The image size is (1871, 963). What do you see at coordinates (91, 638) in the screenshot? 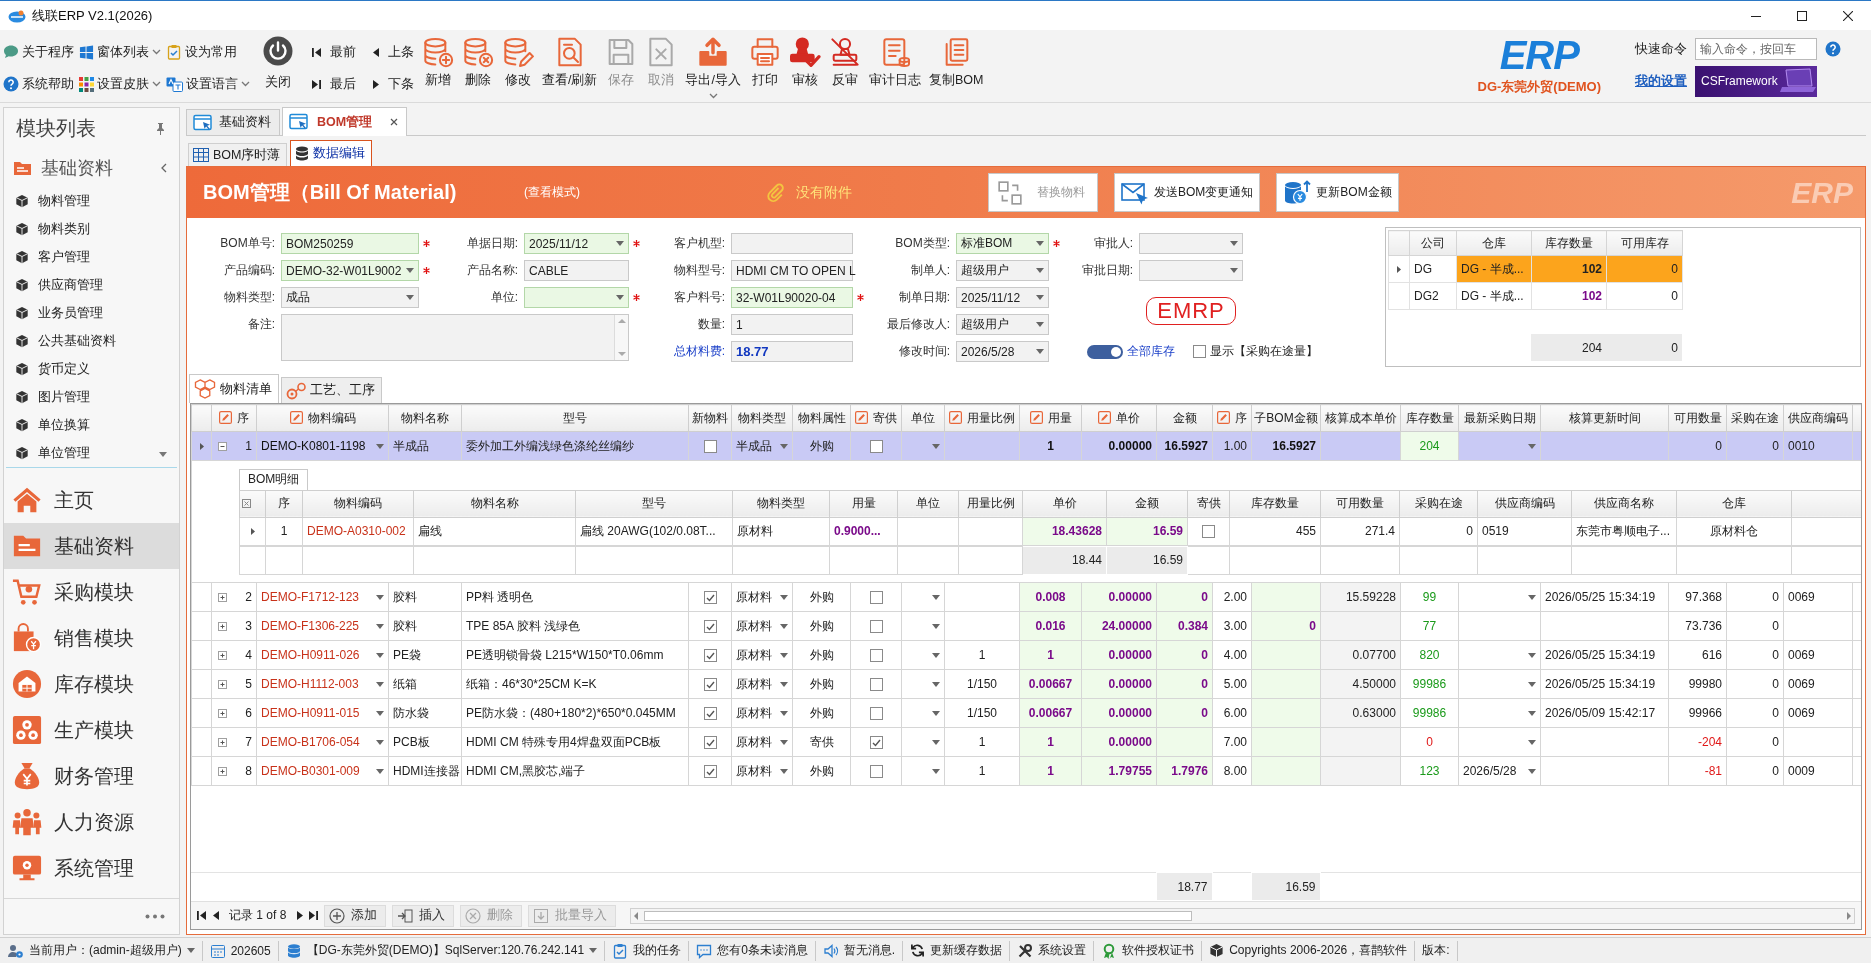
I see `module-button: 销售模块` at bounding box center [91, 638].